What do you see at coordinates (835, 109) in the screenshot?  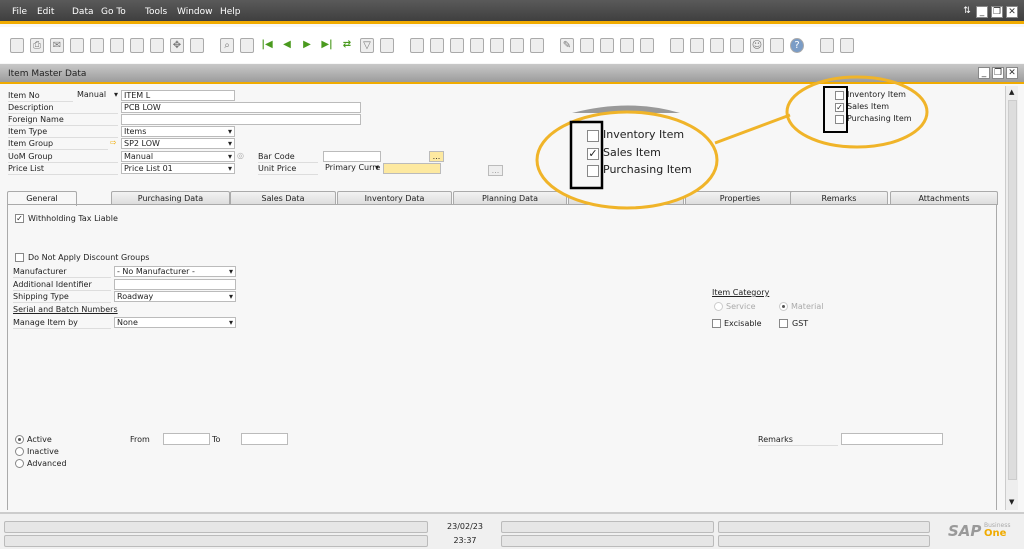 I see `highlight-box-small` at bounding box center [835, 109].